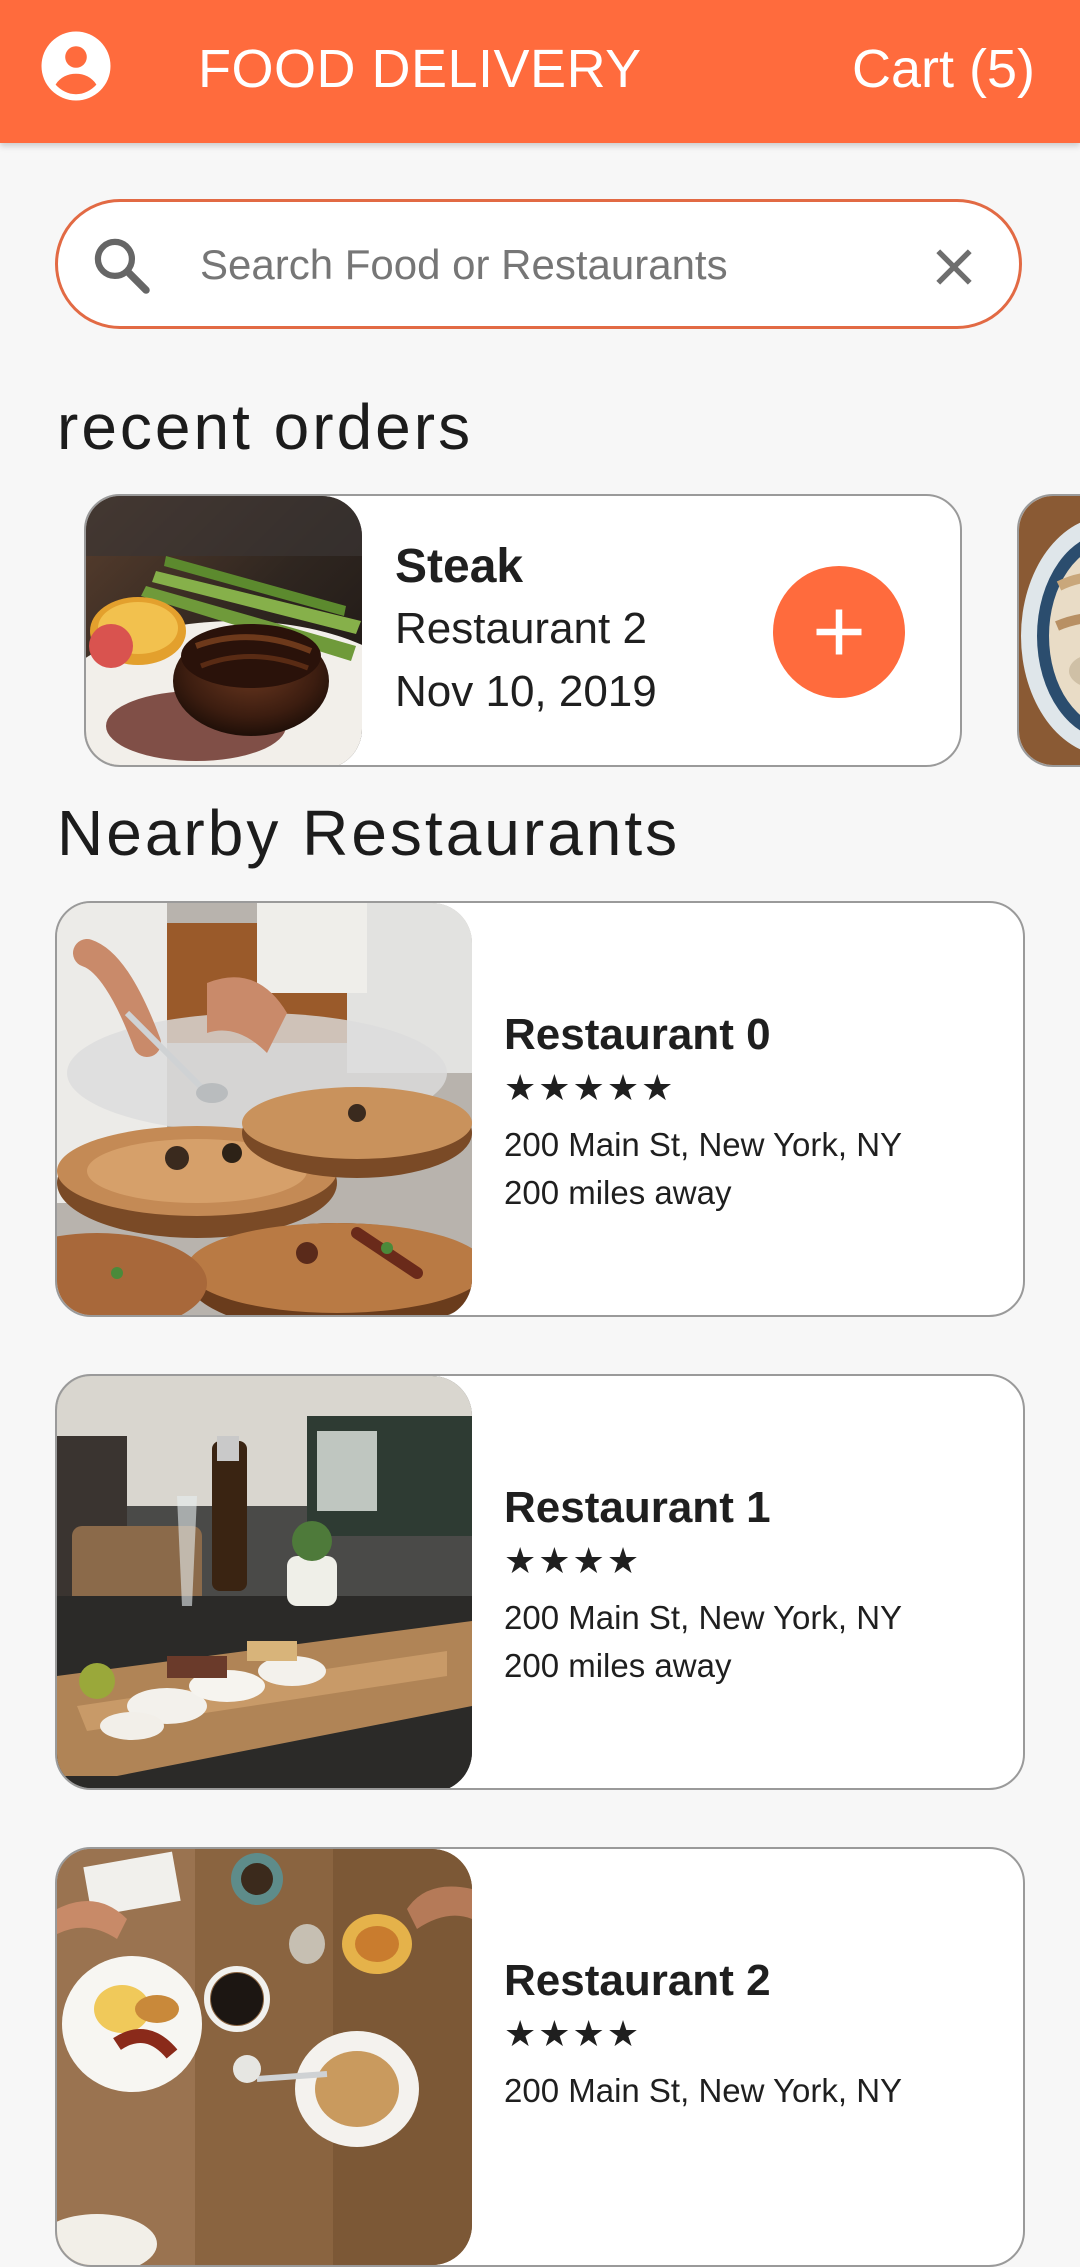 This screenshot has height=2267, width=1080. I want to click on app-bar: FOOD DELIVERY Cart (5), so click(540, 71).